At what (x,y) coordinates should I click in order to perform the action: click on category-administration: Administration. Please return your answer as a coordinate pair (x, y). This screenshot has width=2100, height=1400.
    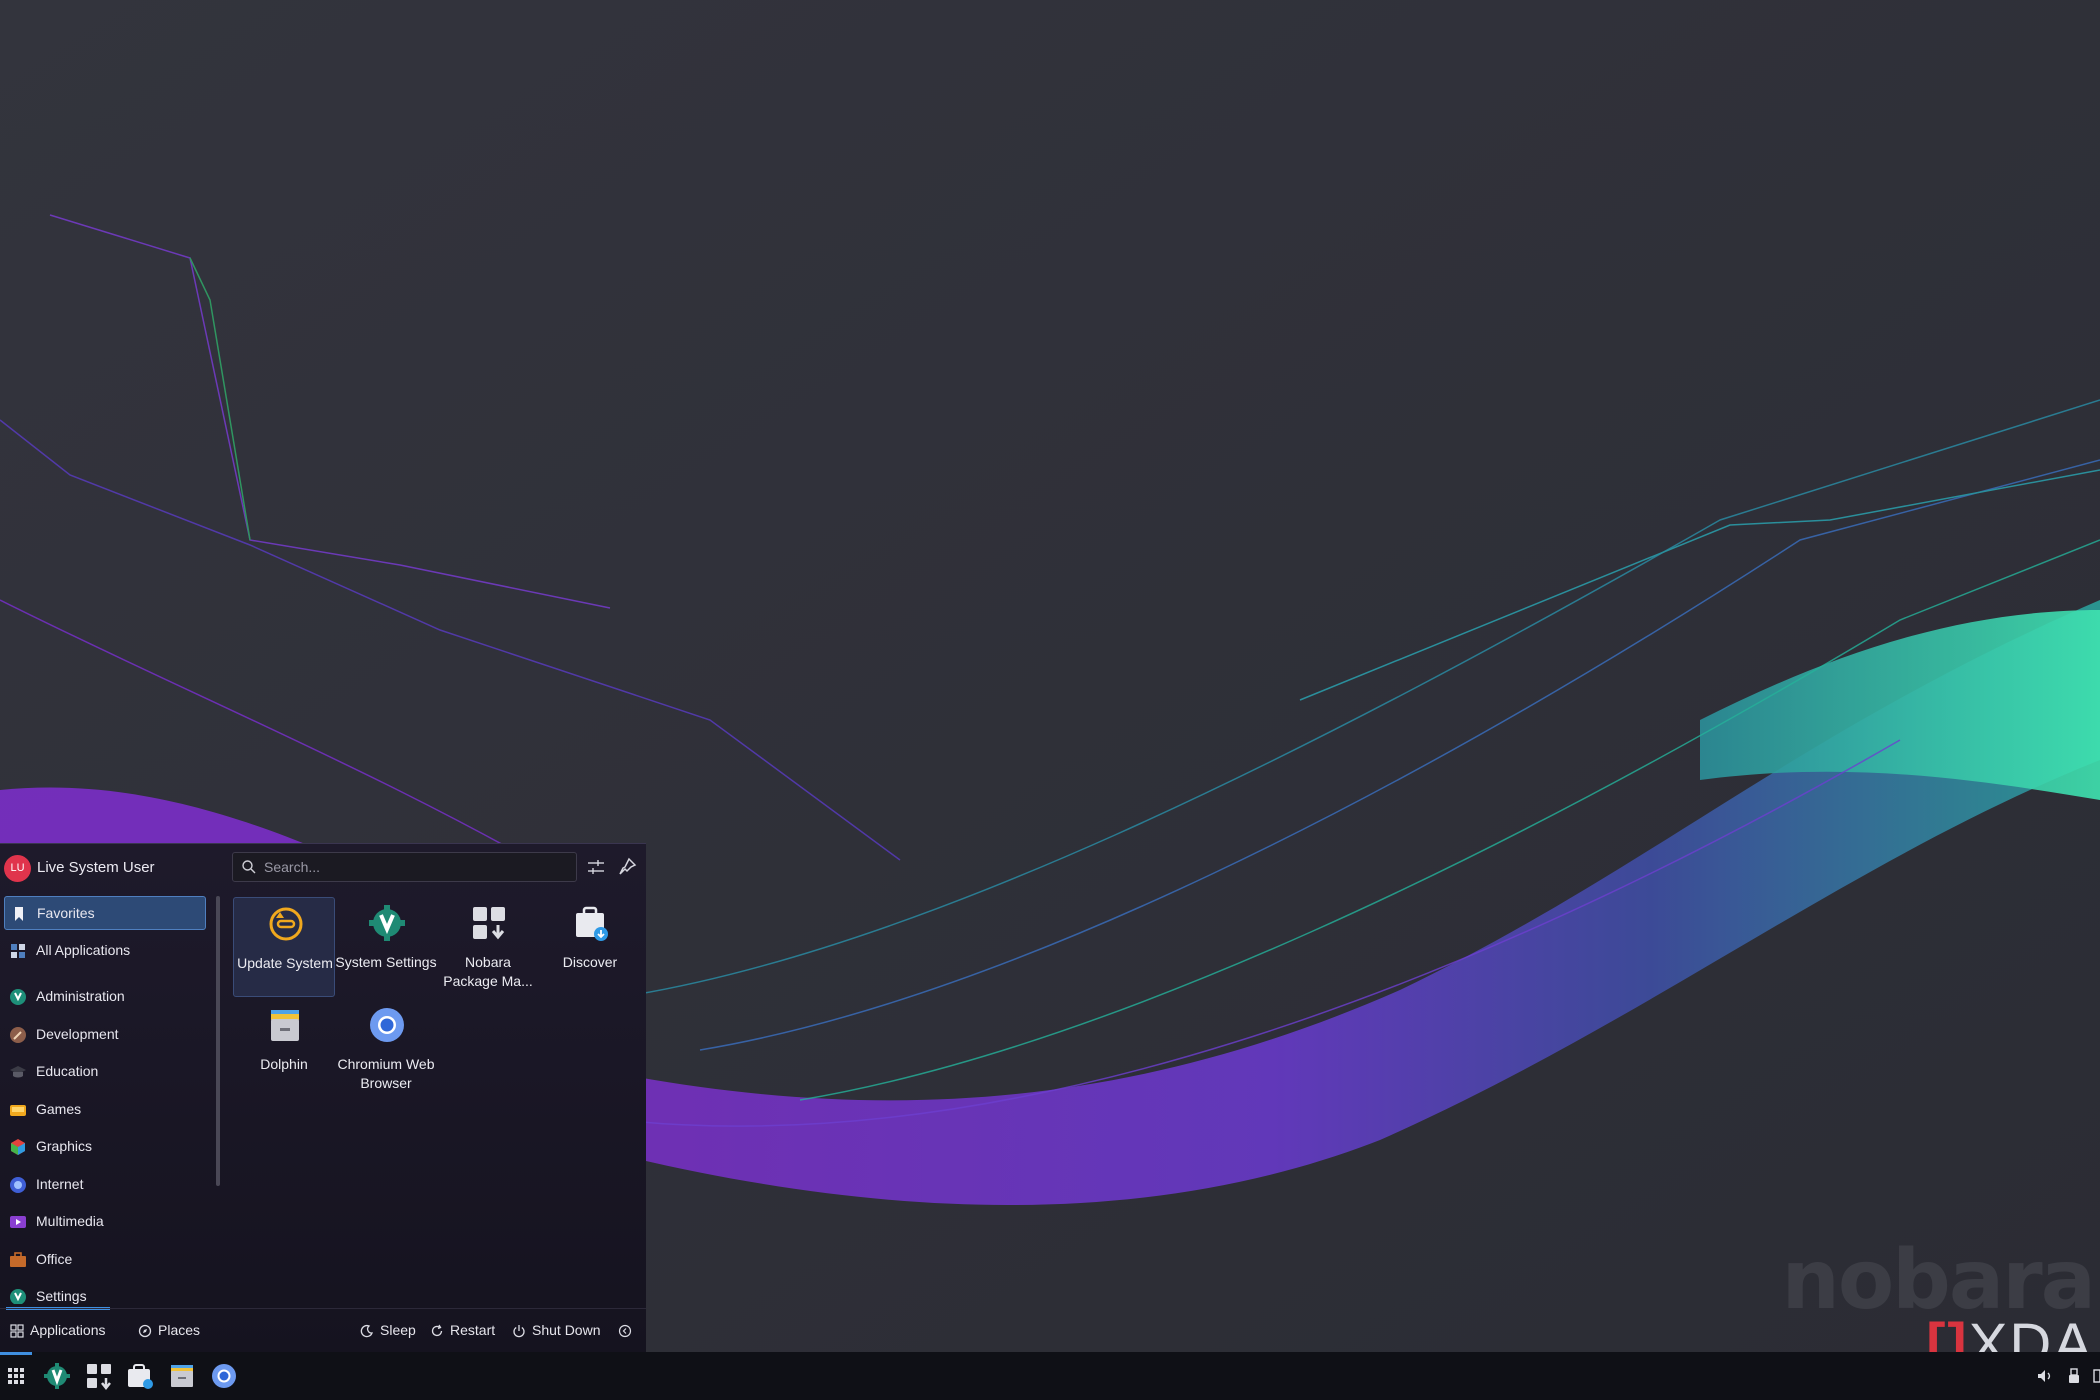
    Looking at the image, I should click on (105, 997).